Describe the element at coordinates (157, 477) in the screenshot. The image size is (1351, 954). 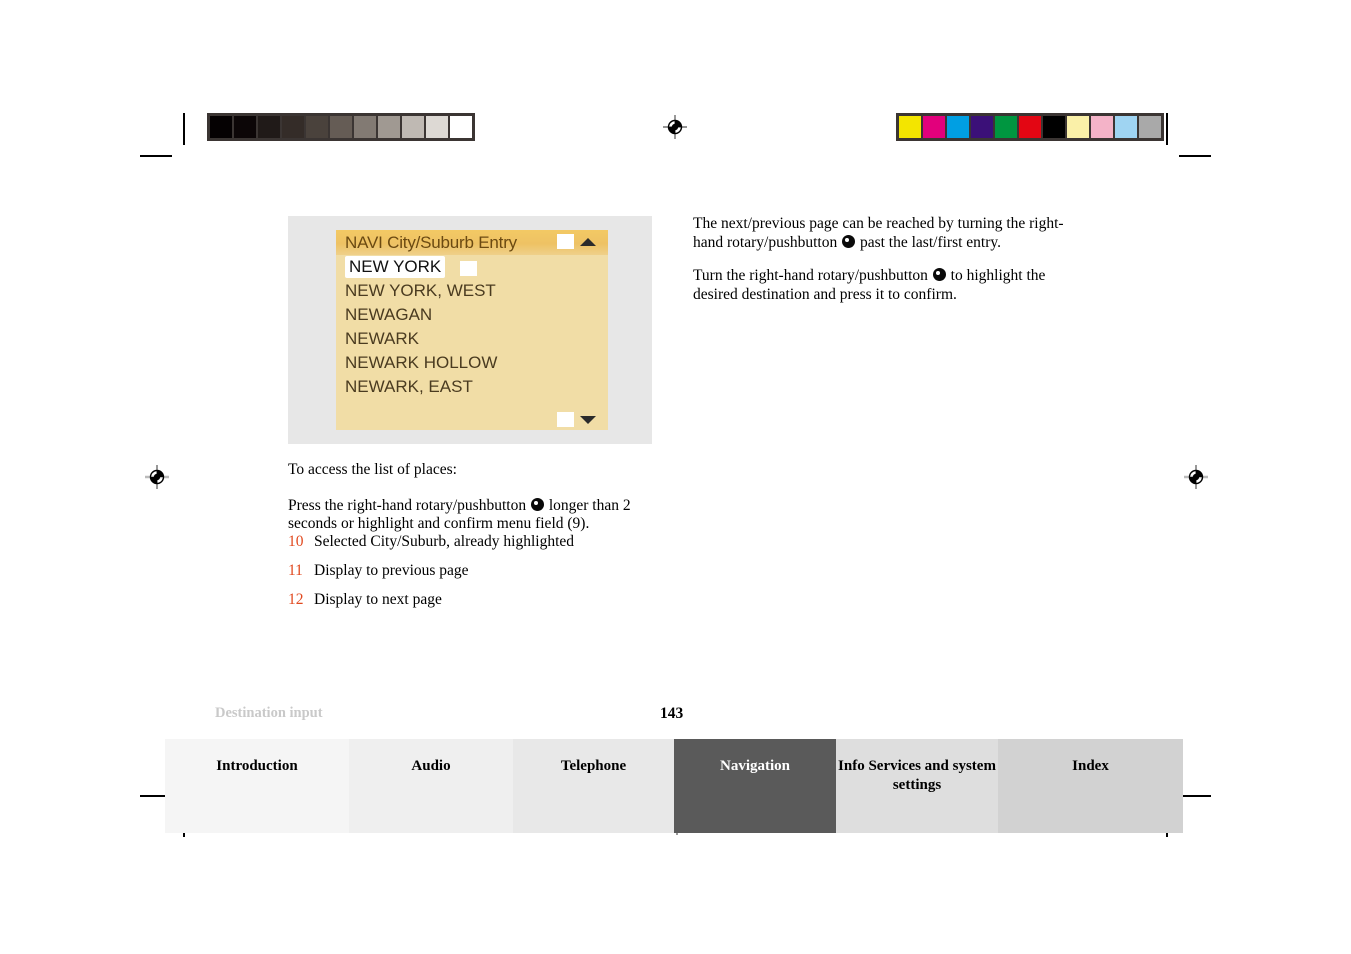
I see `registration-mark-left` at that location.